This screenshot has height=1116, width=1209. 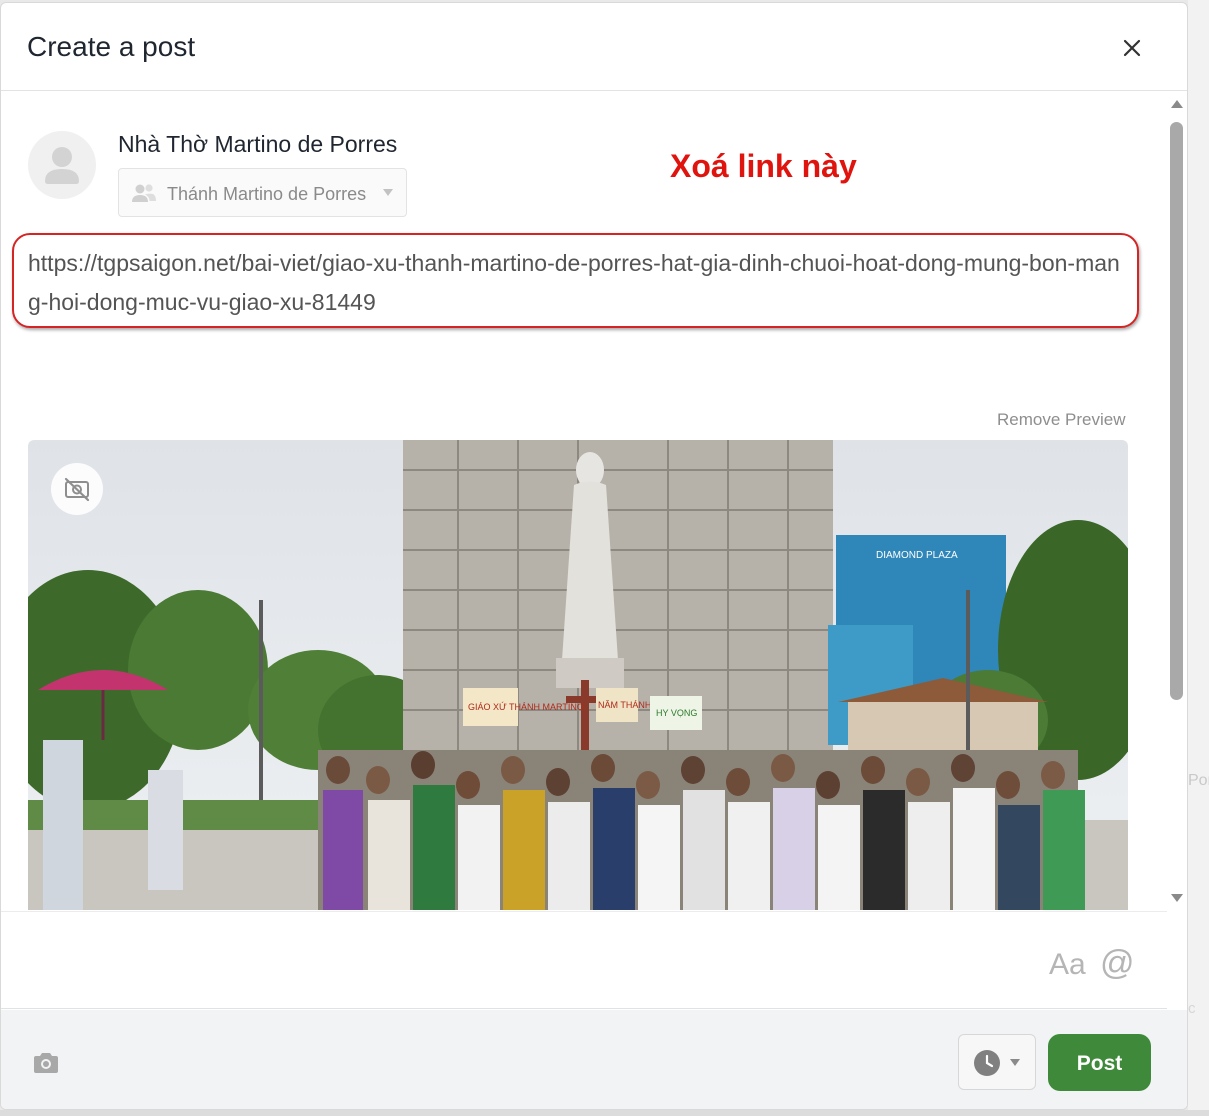 What do you see at coordinates (144, 193) in the screenshot?
I see `people-icon` at bounding box center [144, 193].